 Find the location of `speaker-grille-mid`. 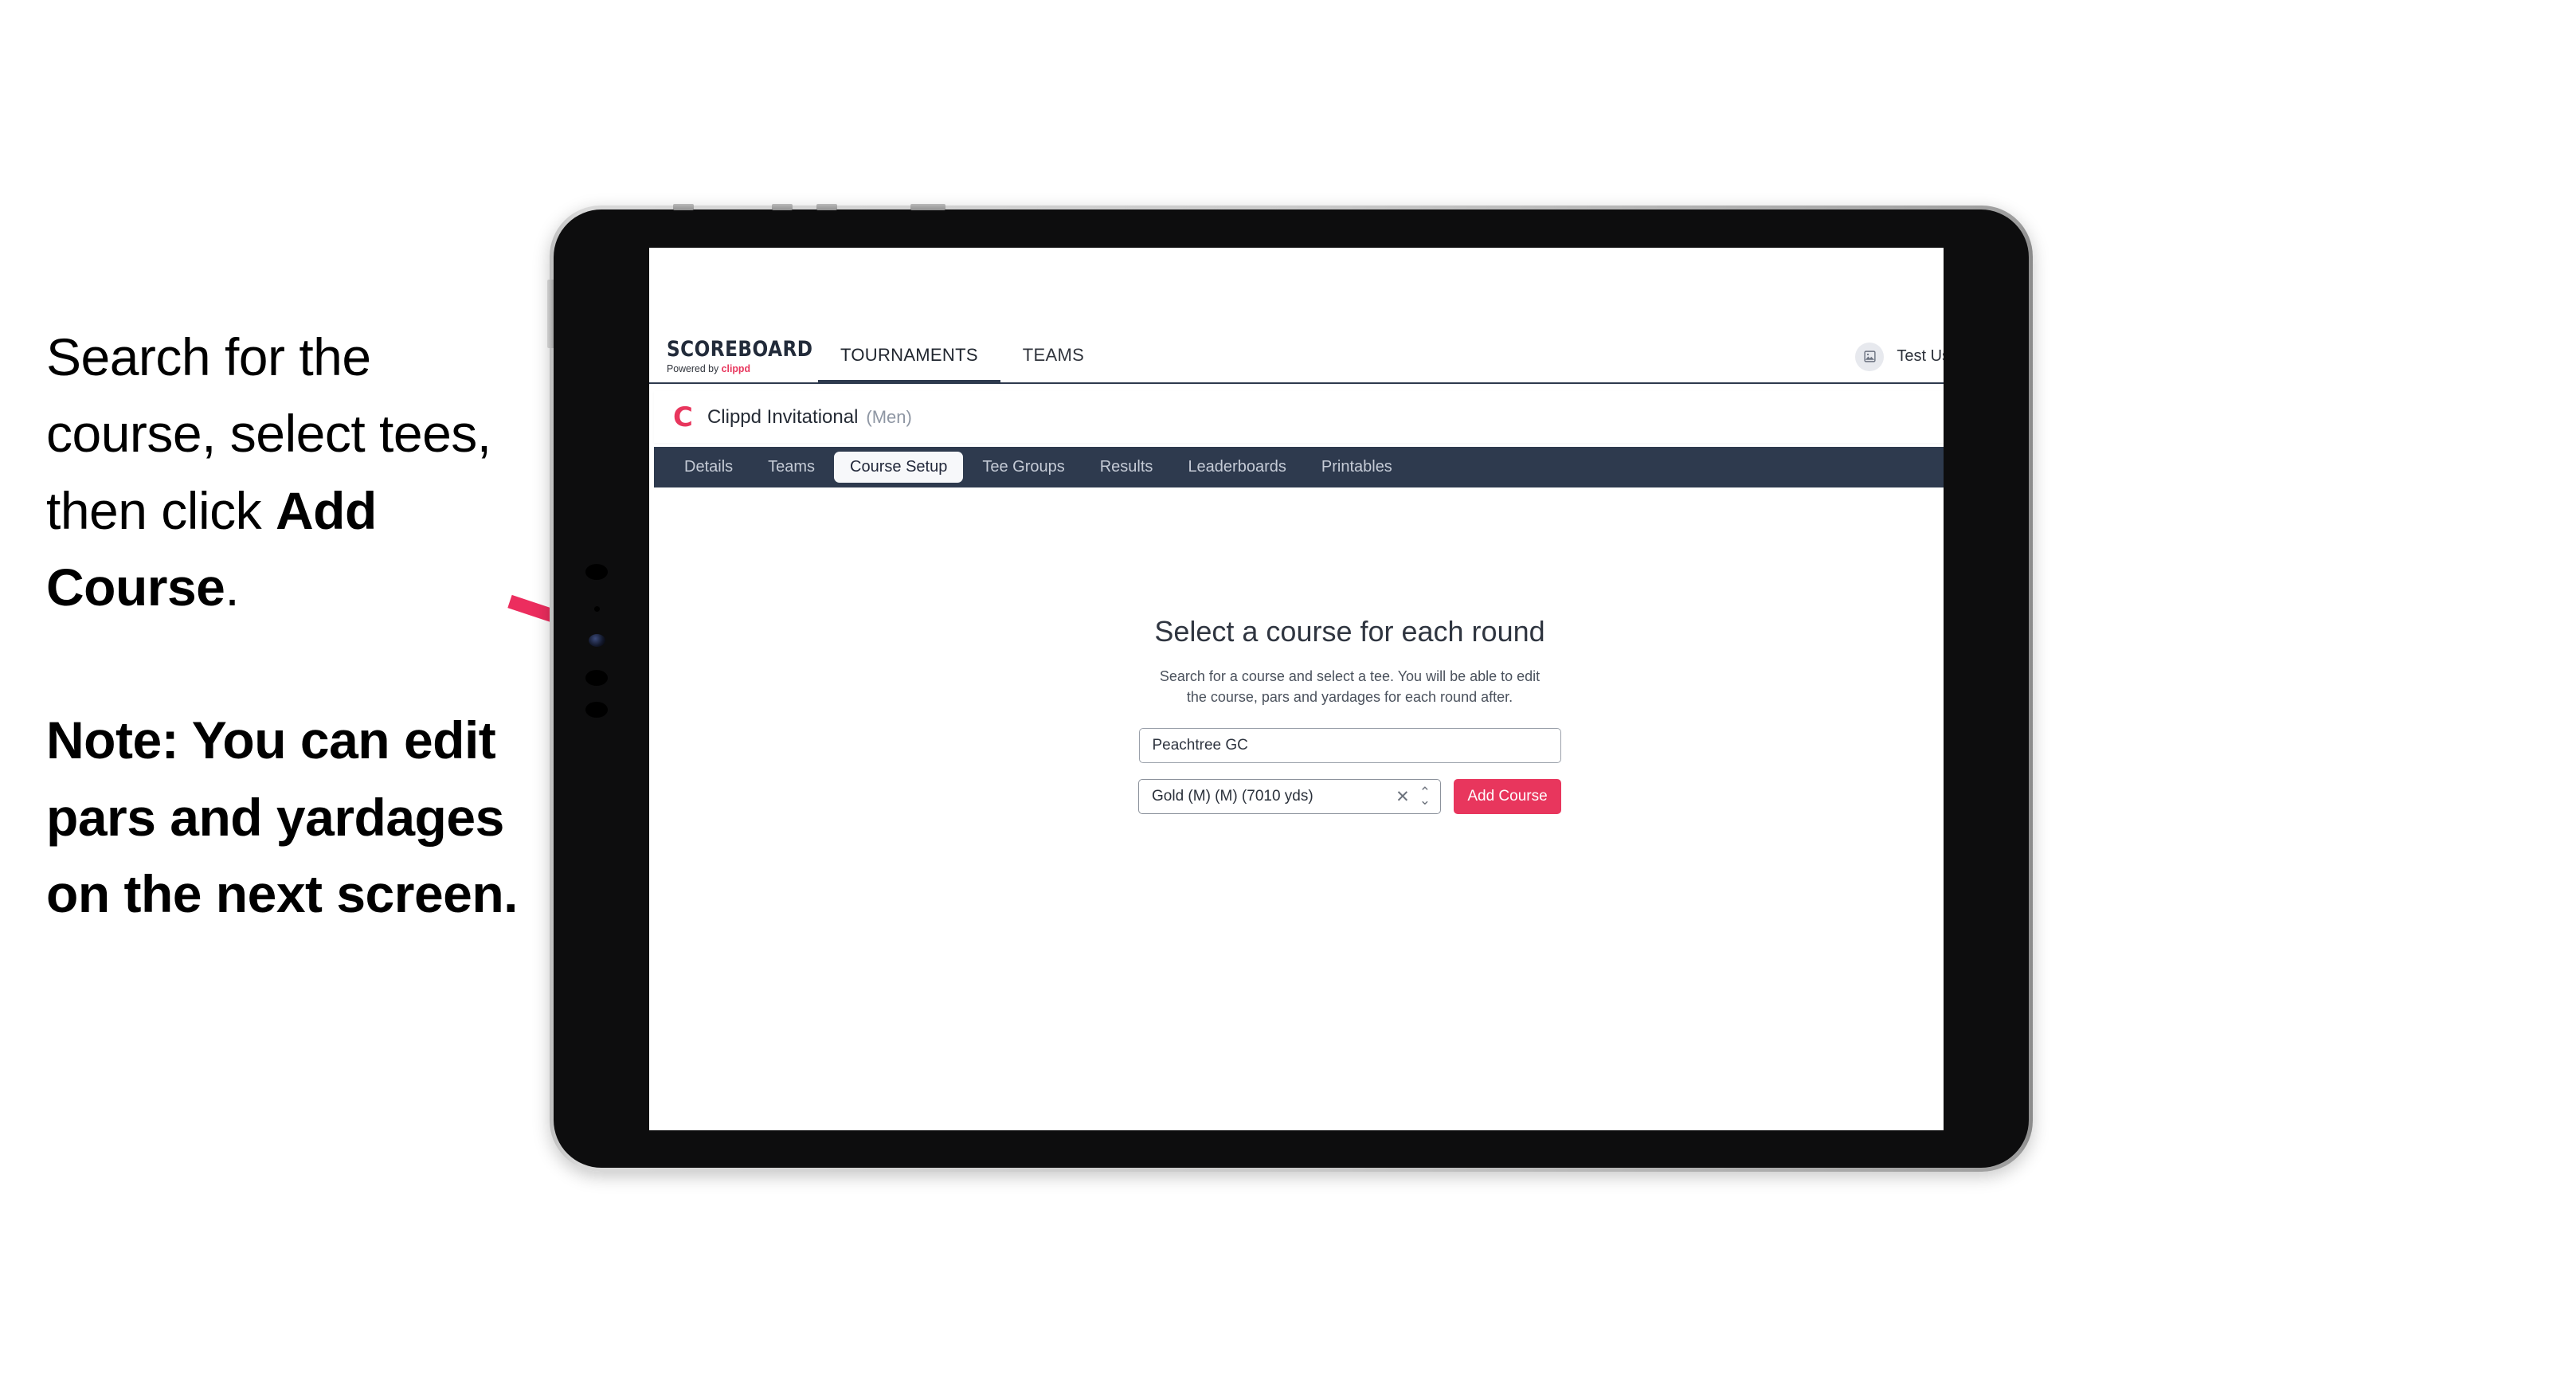

speaker-grille-mid is located at coordinates (596, 678).